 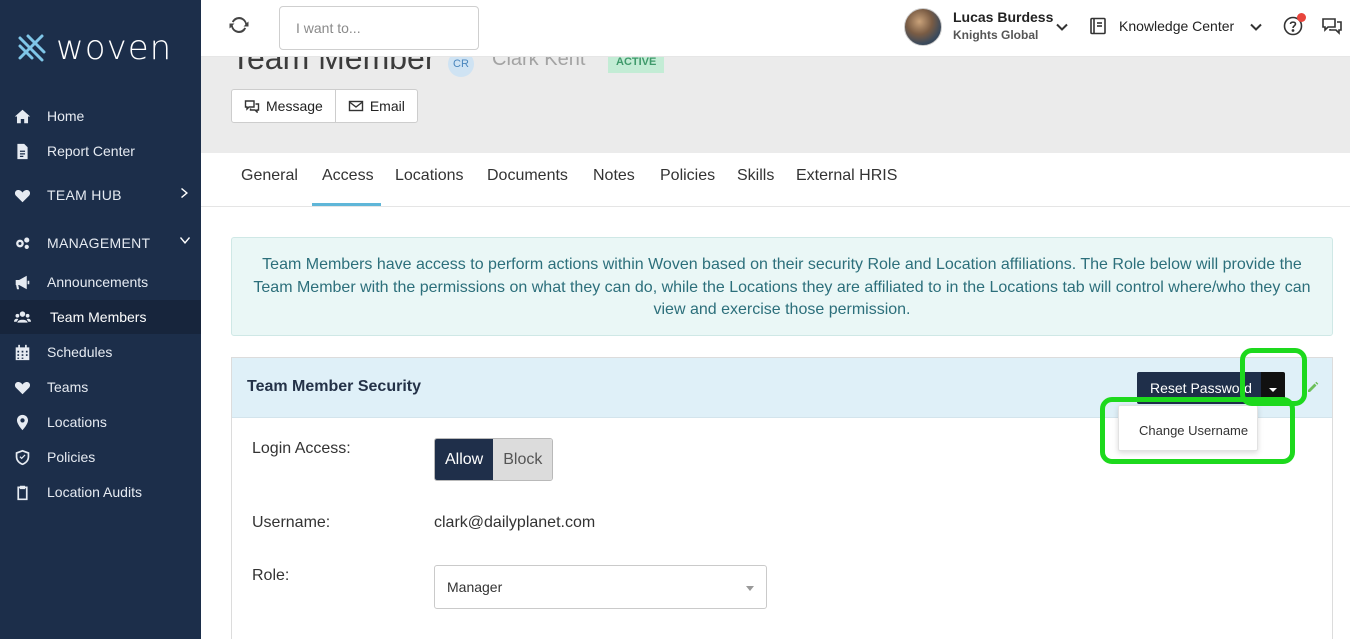 What do you see at coordinates (387, 106) in the screenshot?
I see `email-label: Email` at bounding box center [387, 106].